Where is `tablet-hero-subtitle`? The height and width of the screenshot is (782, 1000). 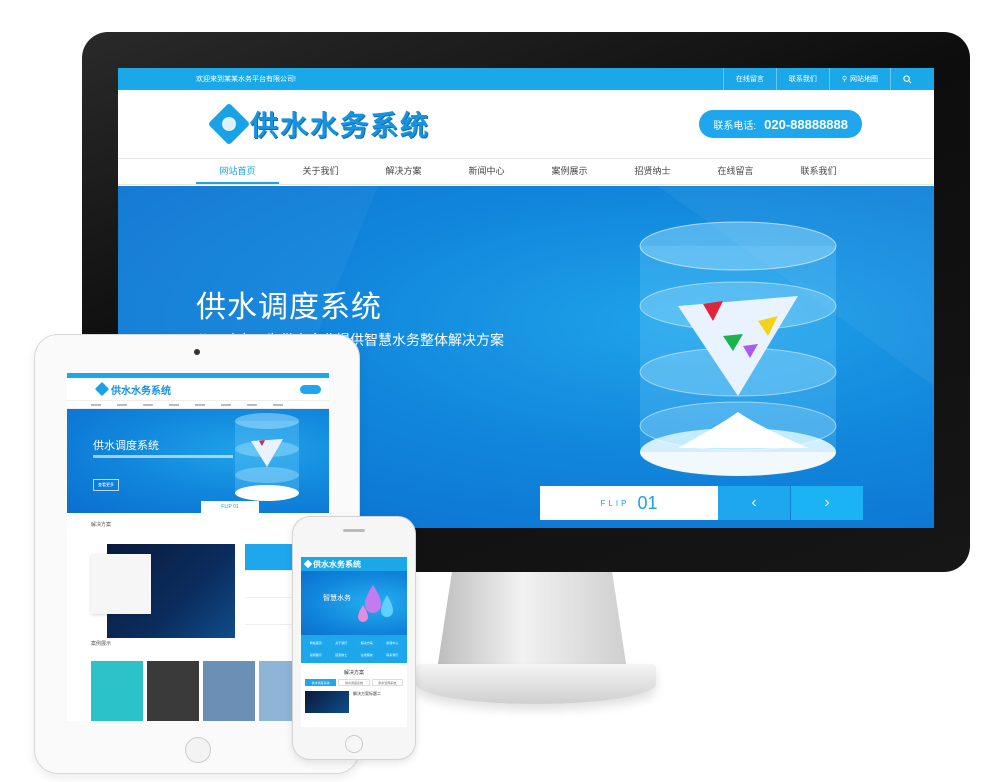
tablet-hero-subtitle is located at coordinates (163, 456).